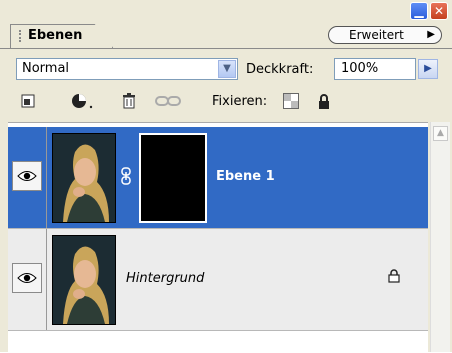 This screenshot has width=452, height=353. What do you see at coordinates (429, 11) in the screenshot?
I see `window-buttons: ▁ ✕` at bounding box center [429, 11].